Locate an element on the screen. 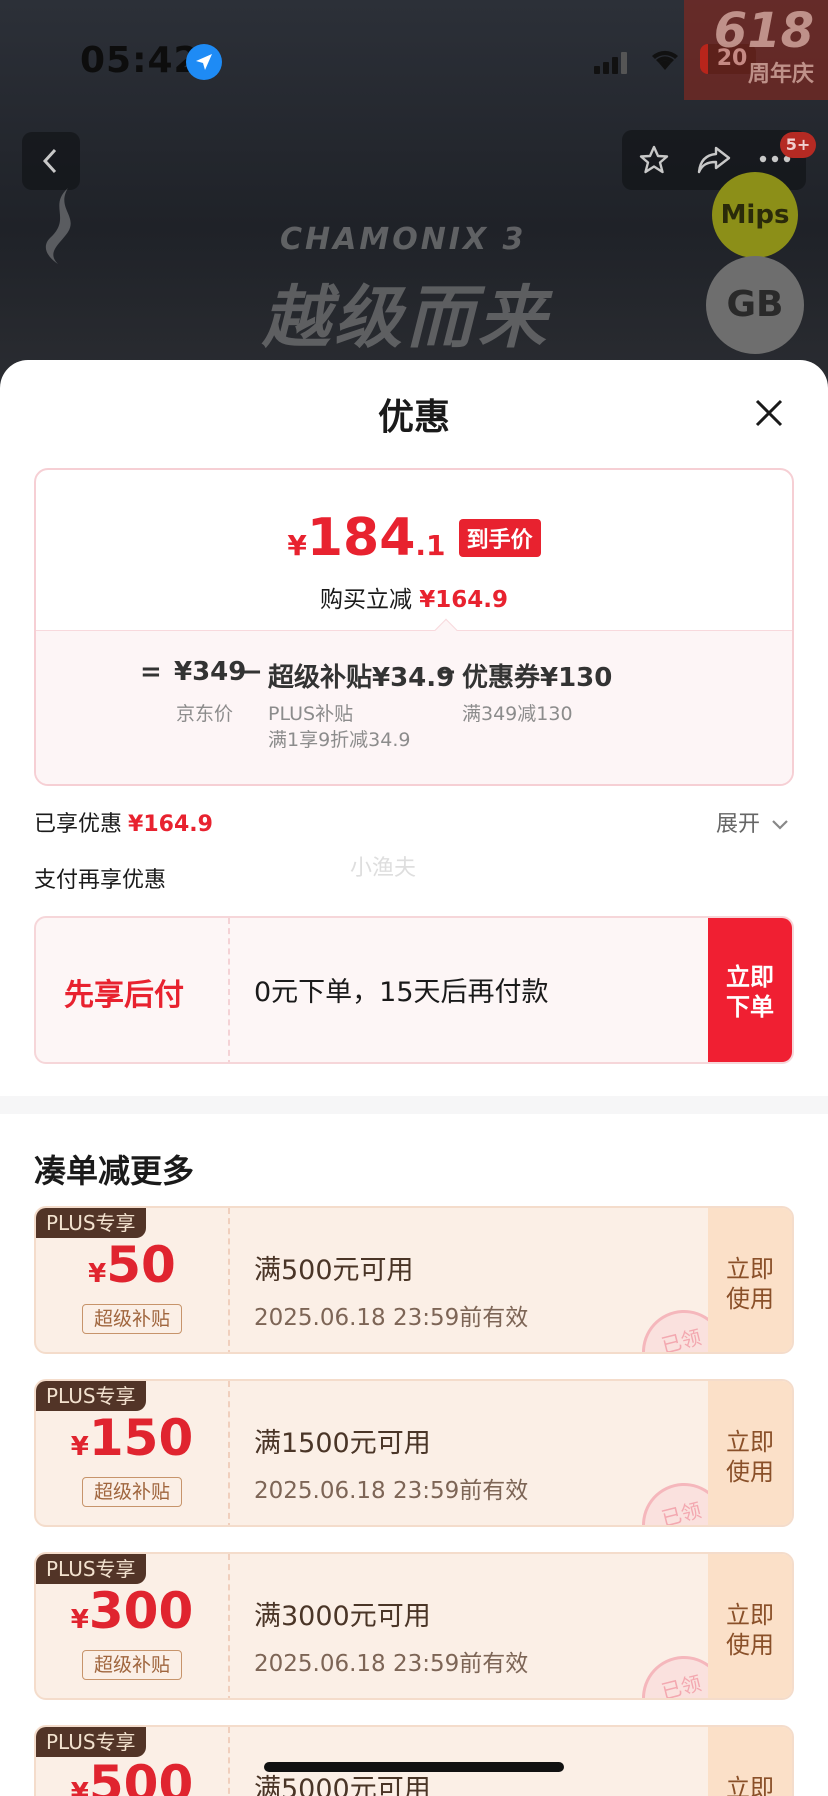 Image resolution: width=828 pixels, height=1796 pixels. share-icon is located at coordinates (714, 160).